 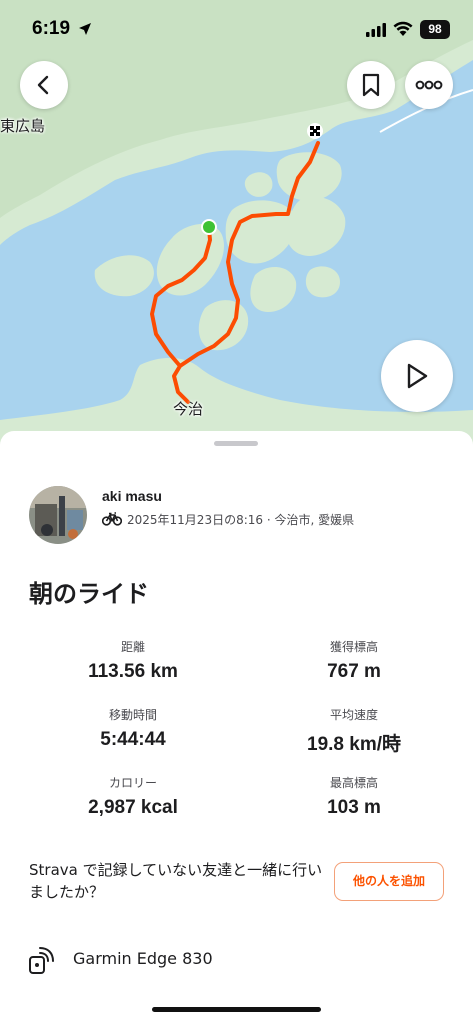 I want to click on map-label-higashihiroshima: 東広島, so click(x=23, y=126).